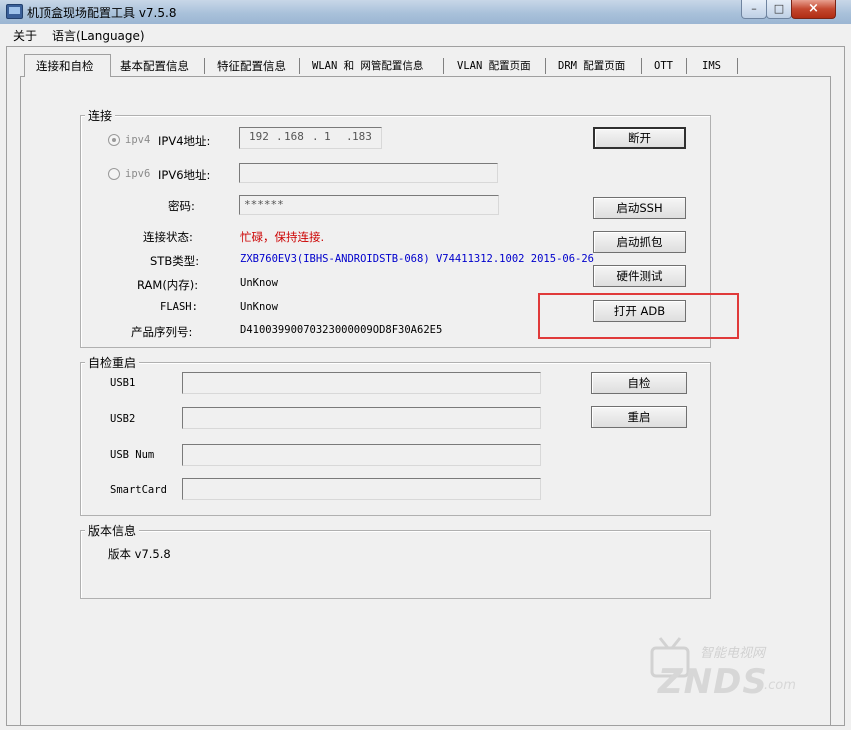 This screenshot has width=851, height=730. What do you see at coordinates (138, 174) in the screenshot?
I see `ipv6-radio-label: ipv6` at bounding box center [138, 174].